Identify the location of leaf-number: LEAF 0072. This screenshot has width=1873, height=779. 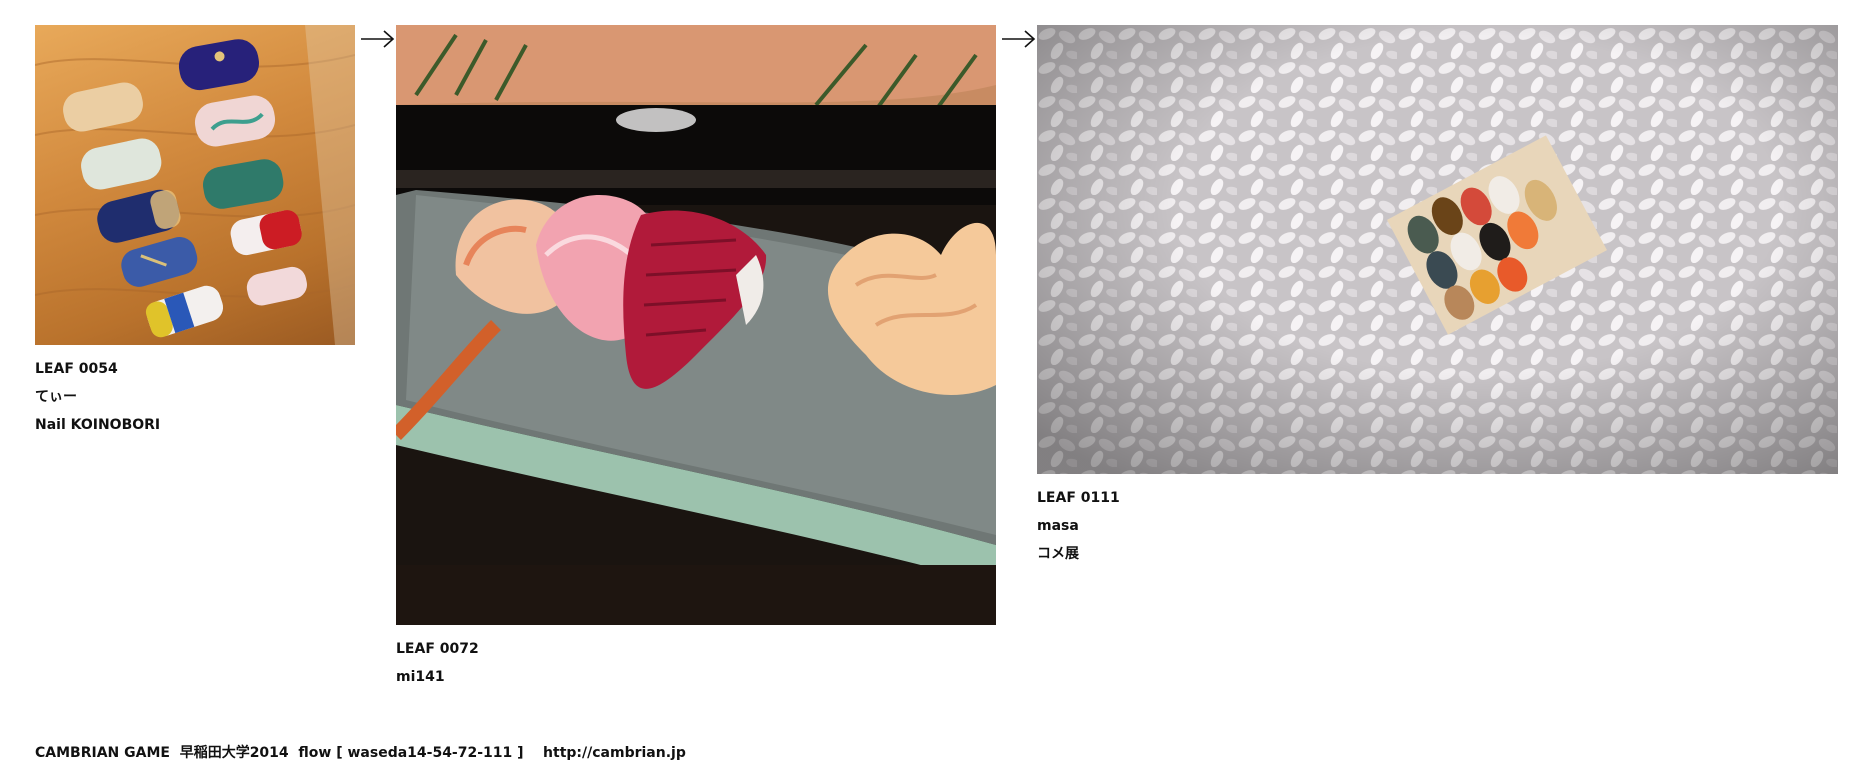
(437, 649).